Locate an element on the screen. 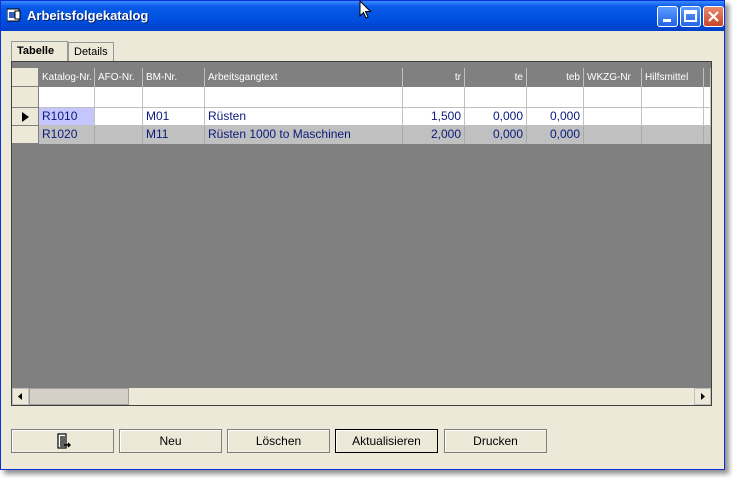 This screenshot has width=733, height=478. exit-door-icon is located at coordinates (63, 441).